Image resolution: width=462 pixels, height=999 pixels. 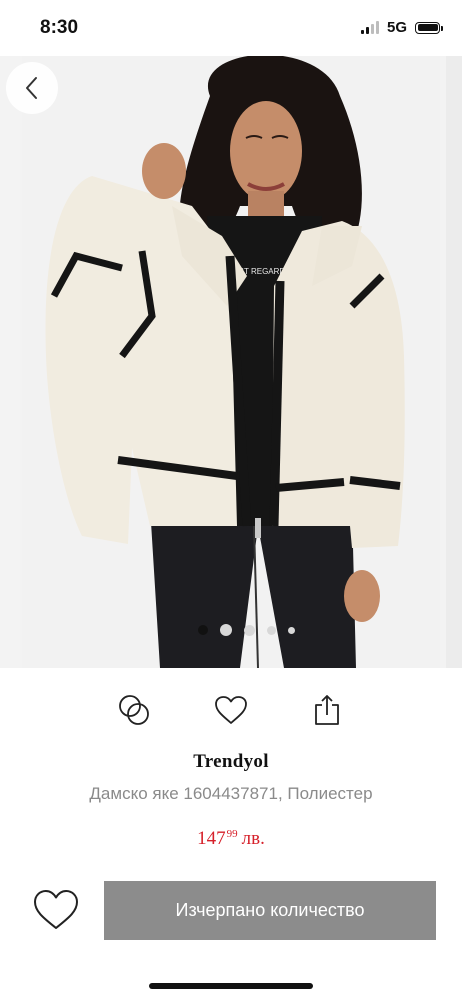 I want to click on favorite-button, so click(x=231, y=710).